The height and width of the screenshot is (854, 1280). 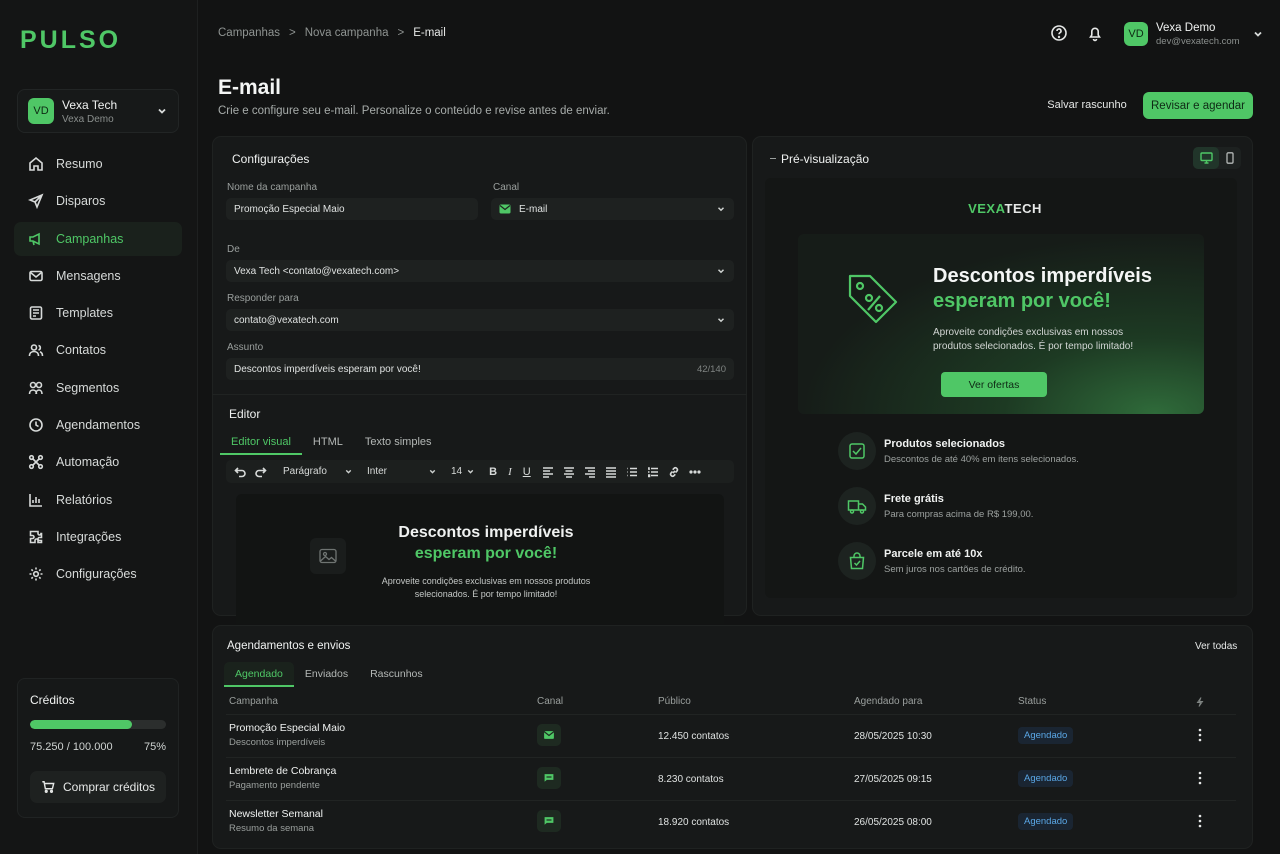 What do you see at coordinates (527, 472) in the screenshot?
I see `underline-button: U` at bounding box center [527, 472].